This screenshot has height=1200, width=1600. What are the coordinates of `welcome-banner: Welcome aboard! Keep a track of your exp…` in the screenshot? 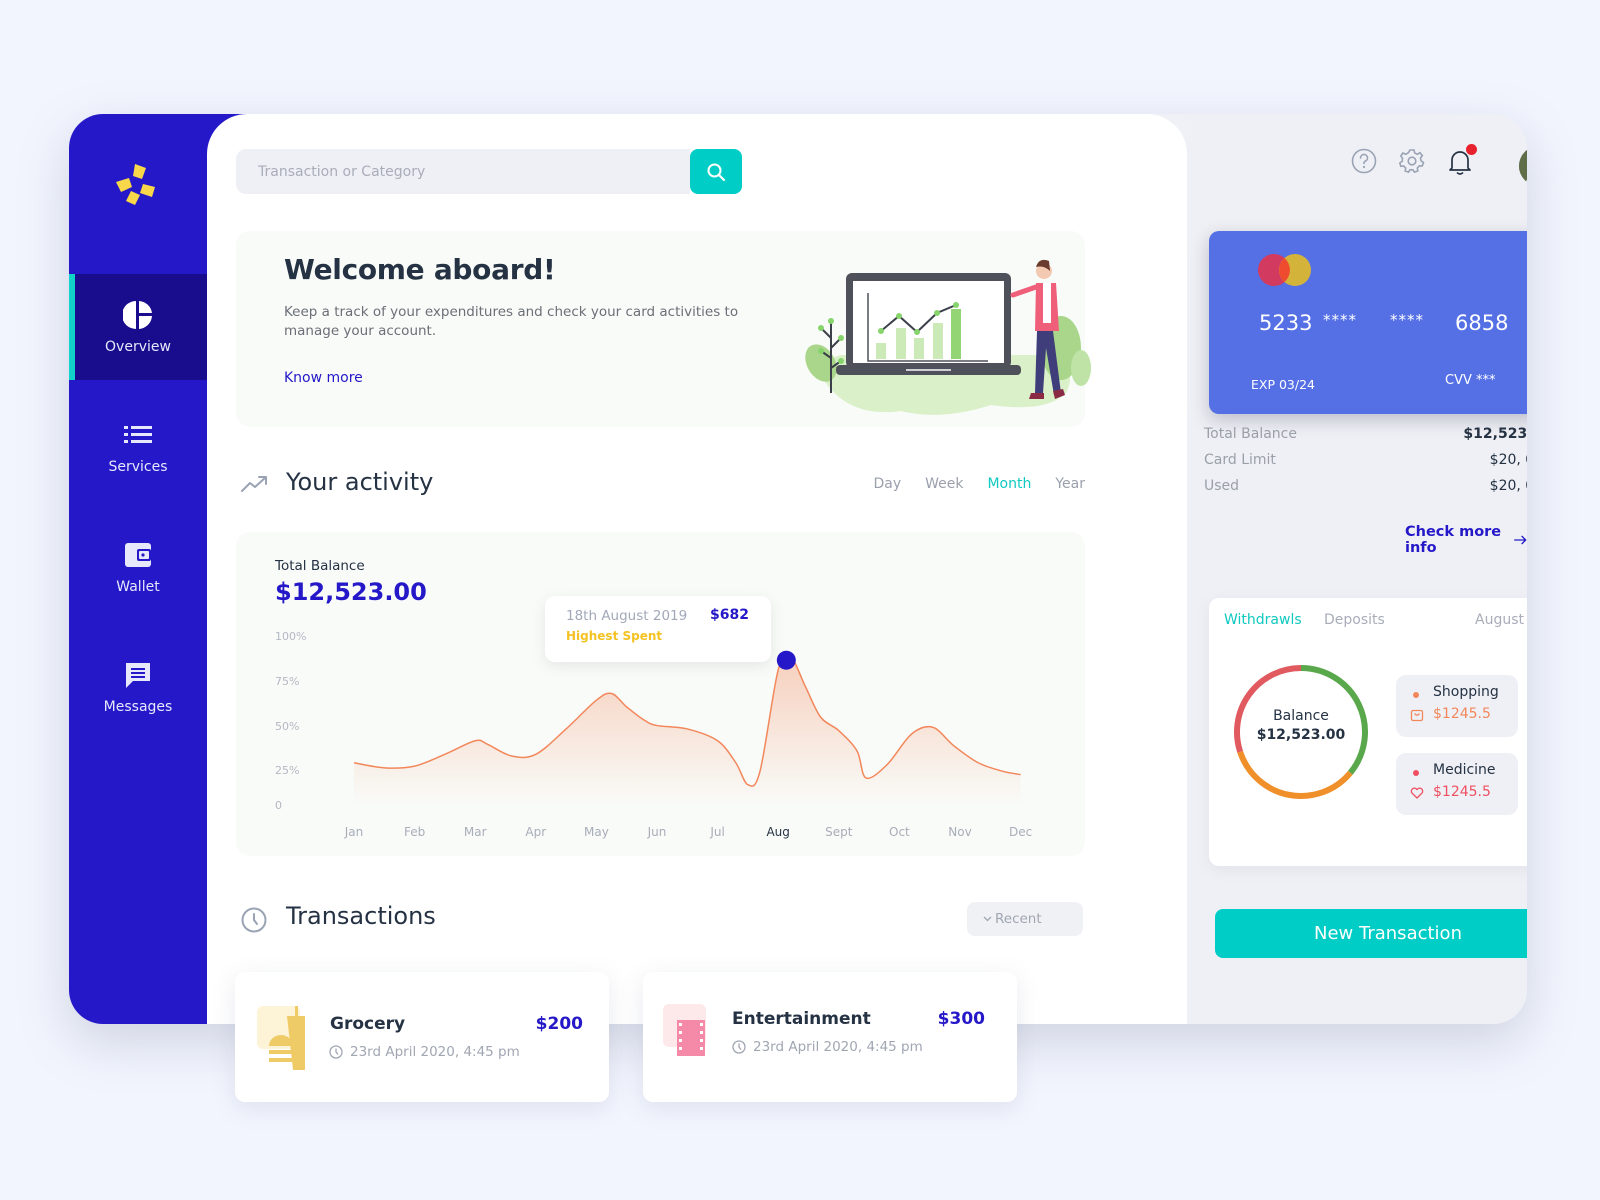 It's located at (663, 329).